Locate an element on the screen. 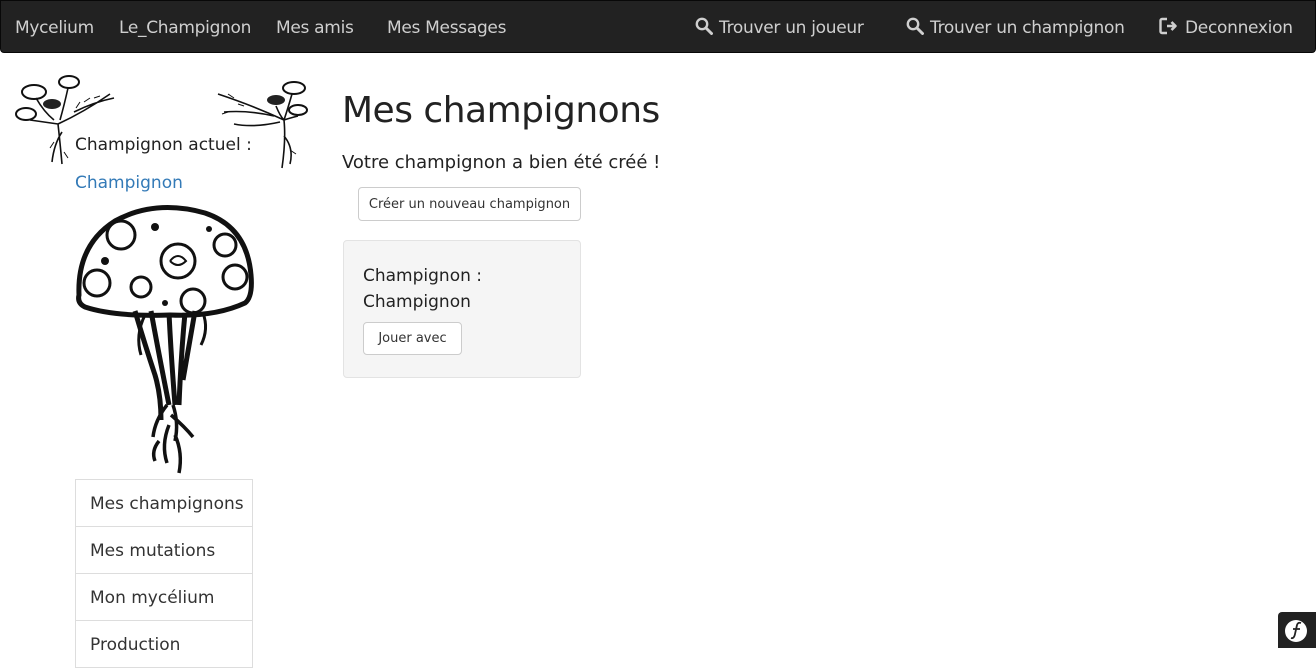 The image size is (1316, 669). symfony-toolbar-toggle is located at coordinates (1297, 630).